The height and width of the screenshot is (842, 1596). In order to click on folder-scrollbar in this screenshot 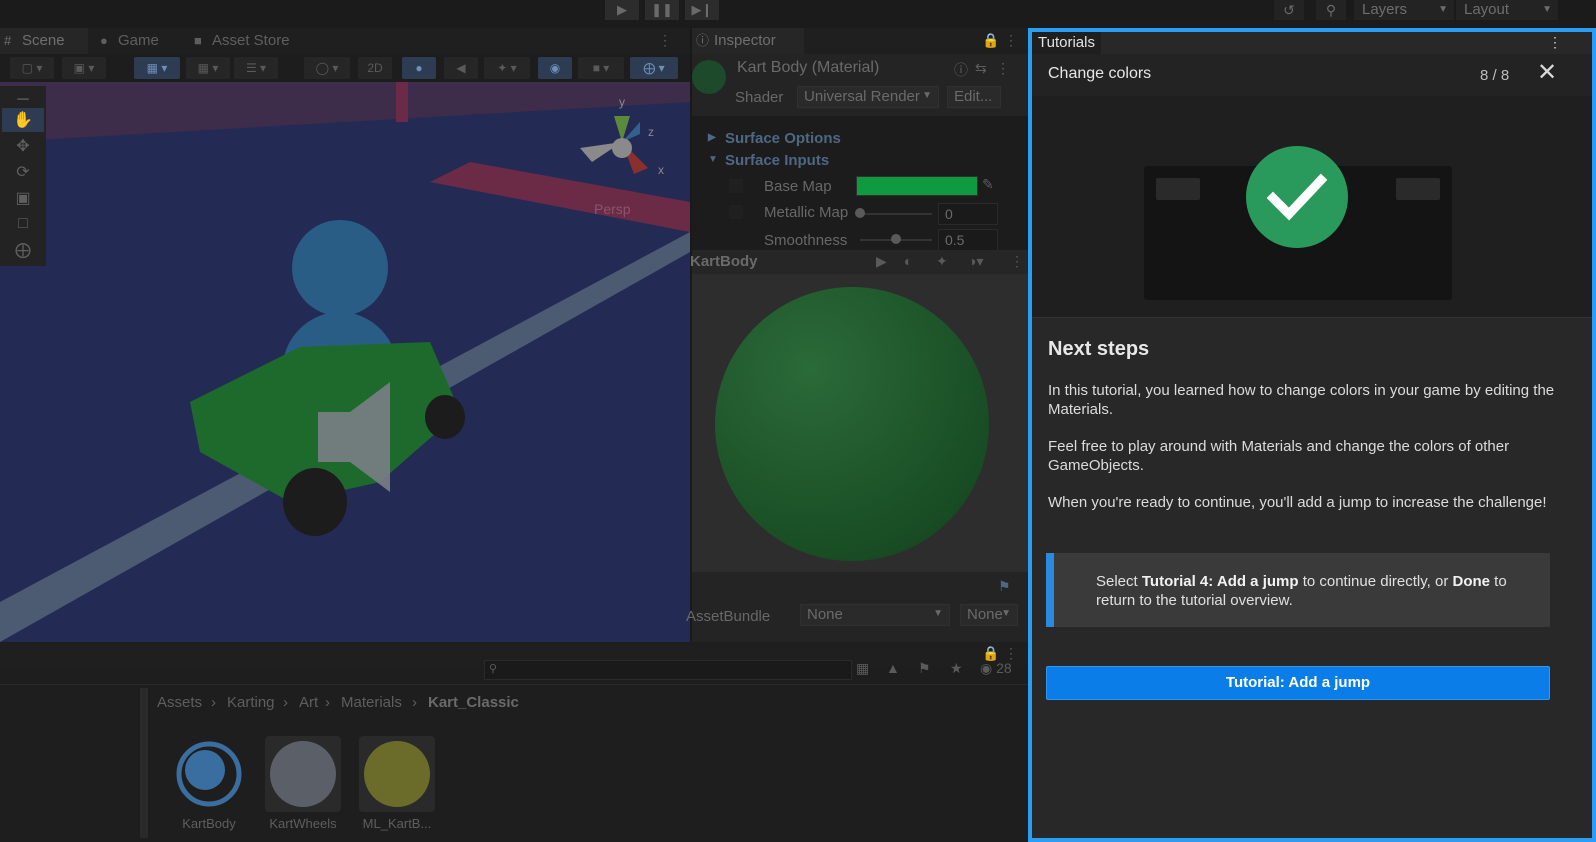, I will do `click(144, 763)`.